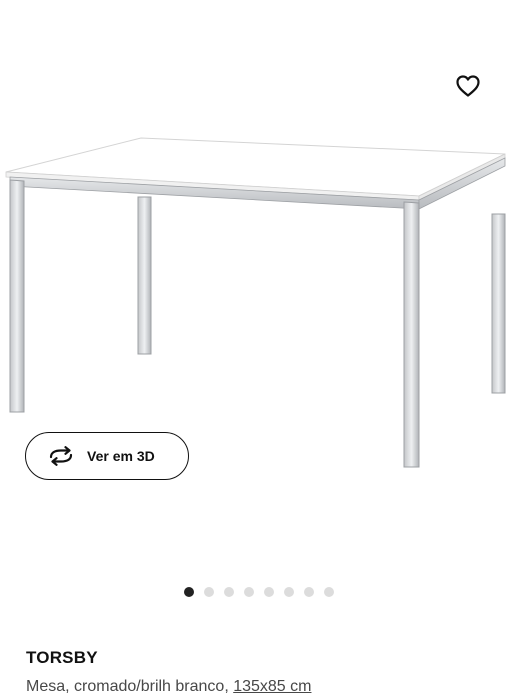 Image resolution: width=518 pixels, height=700 pixels. Describe the element at coordinates (61, 456) in the screenshot. I see `rotate-arrows-icon` at that location.